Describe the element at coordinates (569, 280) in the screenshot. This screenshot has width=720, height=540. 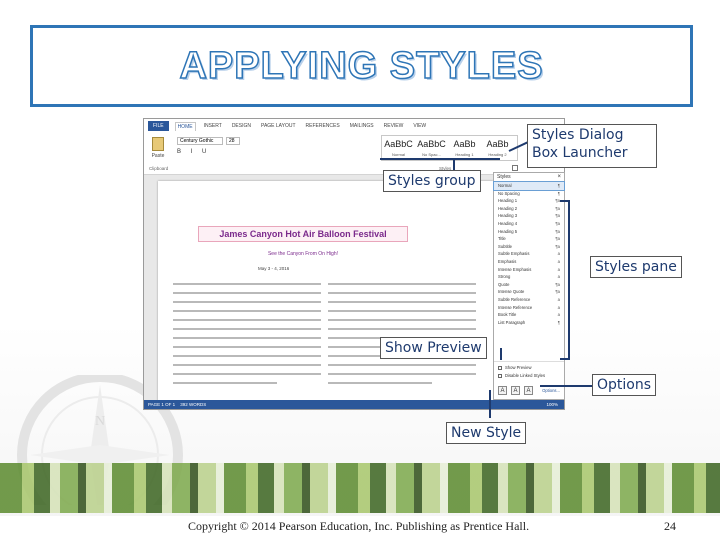
I see `styles-pane-bracket` at that location.